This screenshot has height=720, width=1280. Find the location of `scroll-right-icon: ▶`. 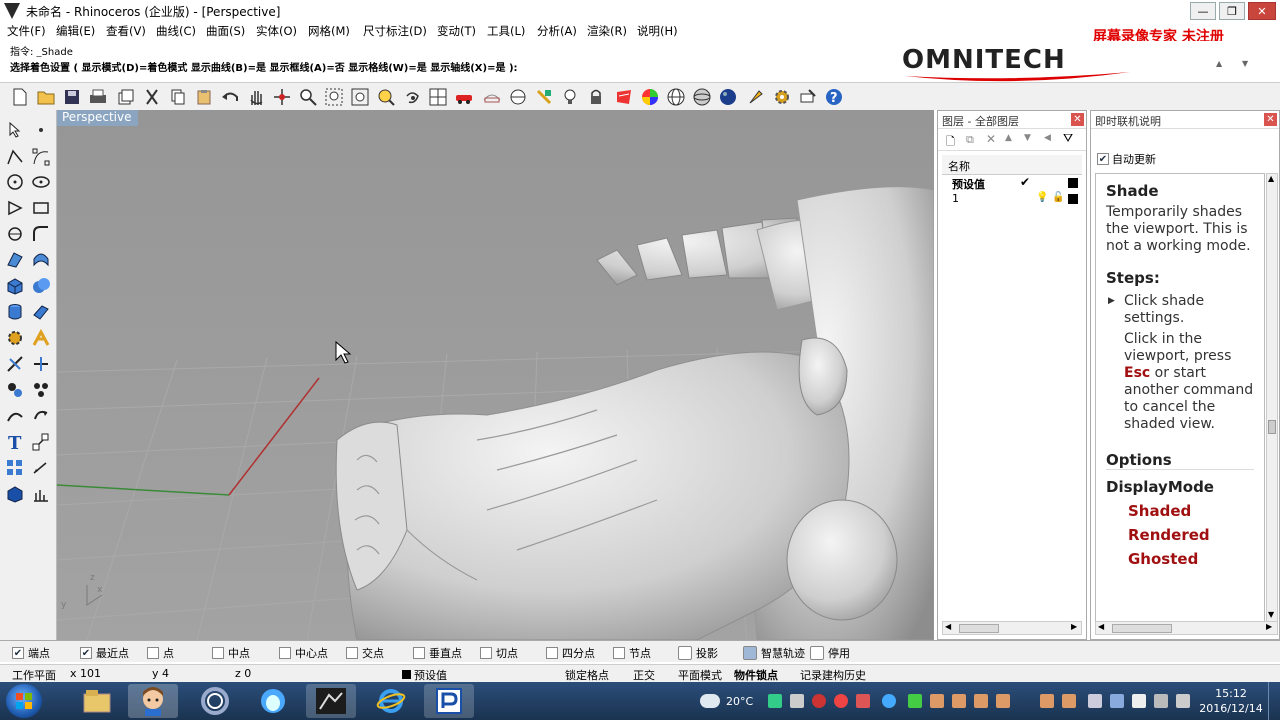

scroll-right-icon: ▶ is located at coordinates (1074, 626).